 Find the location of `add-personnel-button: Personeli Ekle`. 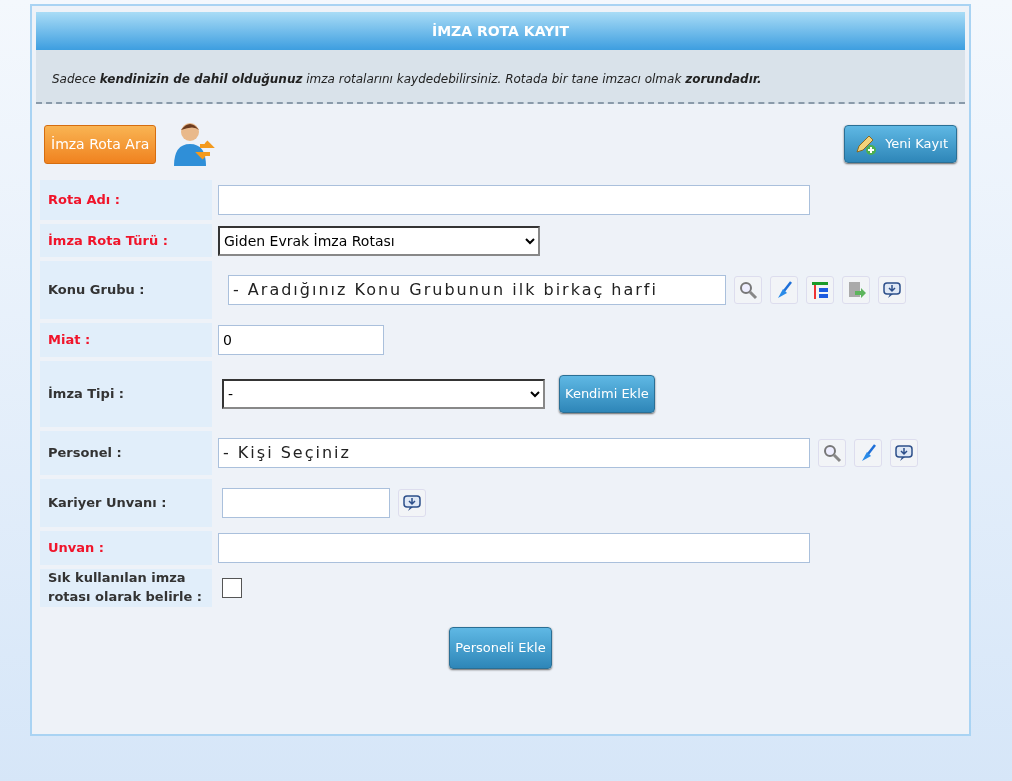

add-personnel-button: Personeli Ekle is located at coordinates (500, 648).